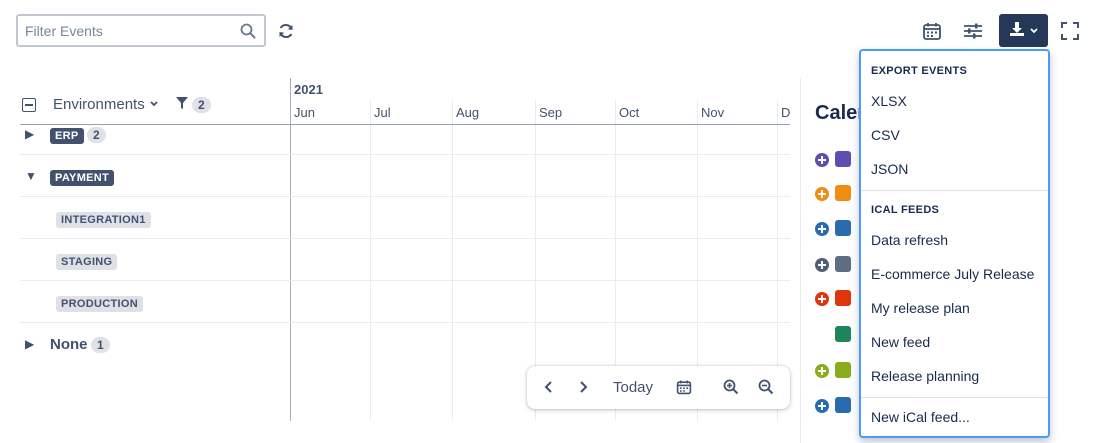 This screenshot has height=443, width=1102. Describe the element at coordinates (182, 104) in the screenshot. I see `filter-icon` at that location.